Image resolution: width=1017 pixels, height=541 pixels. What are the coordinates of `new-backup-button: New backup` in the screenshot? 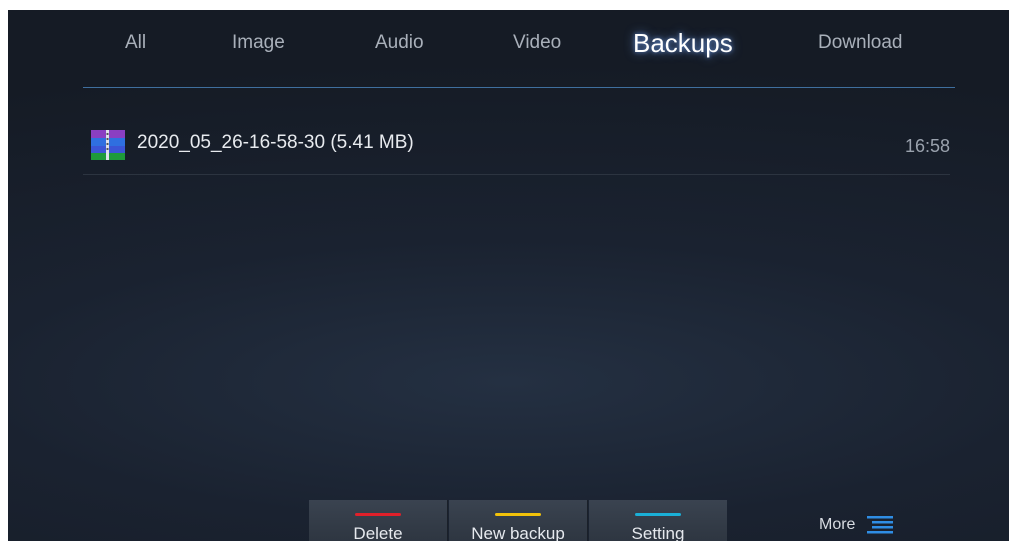 It's located at (518, 520).